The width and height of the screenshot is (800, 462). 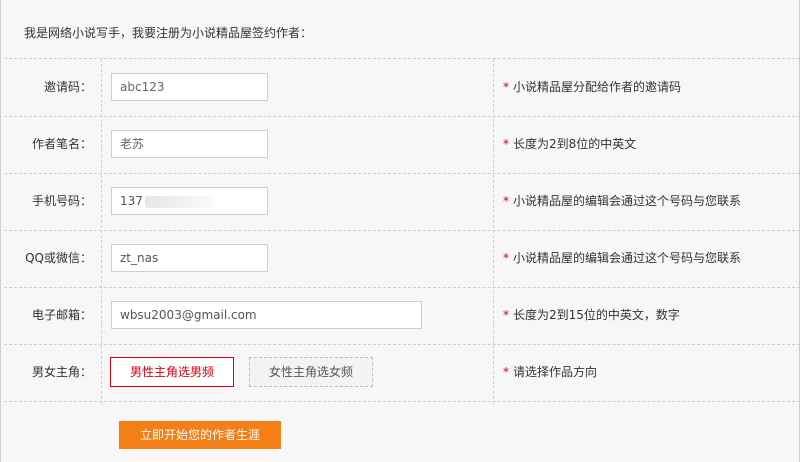 I want to click on phone-hint: * 小说精品屋的编辑会通过这个号码与您联系, so click(x=622, y=201).